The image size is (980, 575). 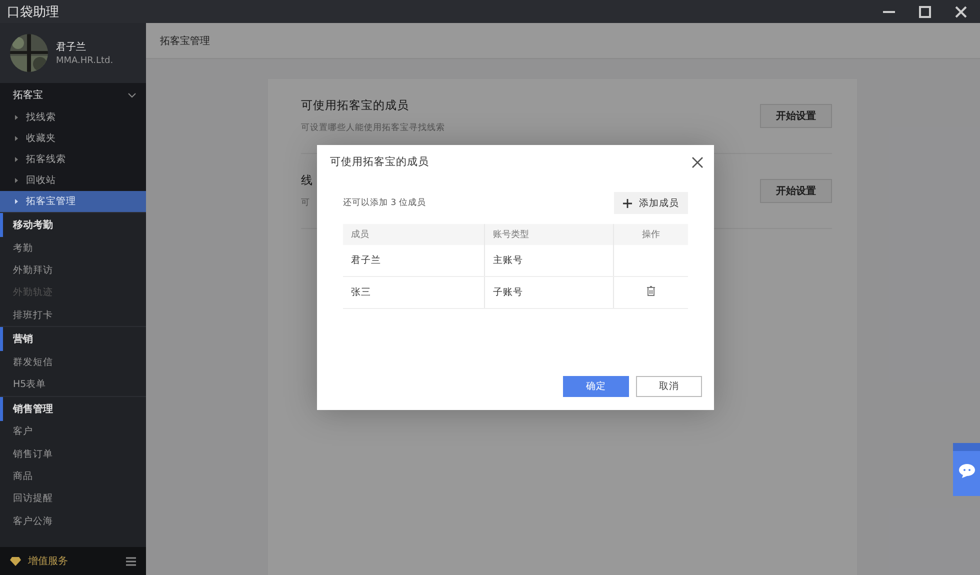 I want to click on nav-item: 排班打卡, so click(x=73, y=315).